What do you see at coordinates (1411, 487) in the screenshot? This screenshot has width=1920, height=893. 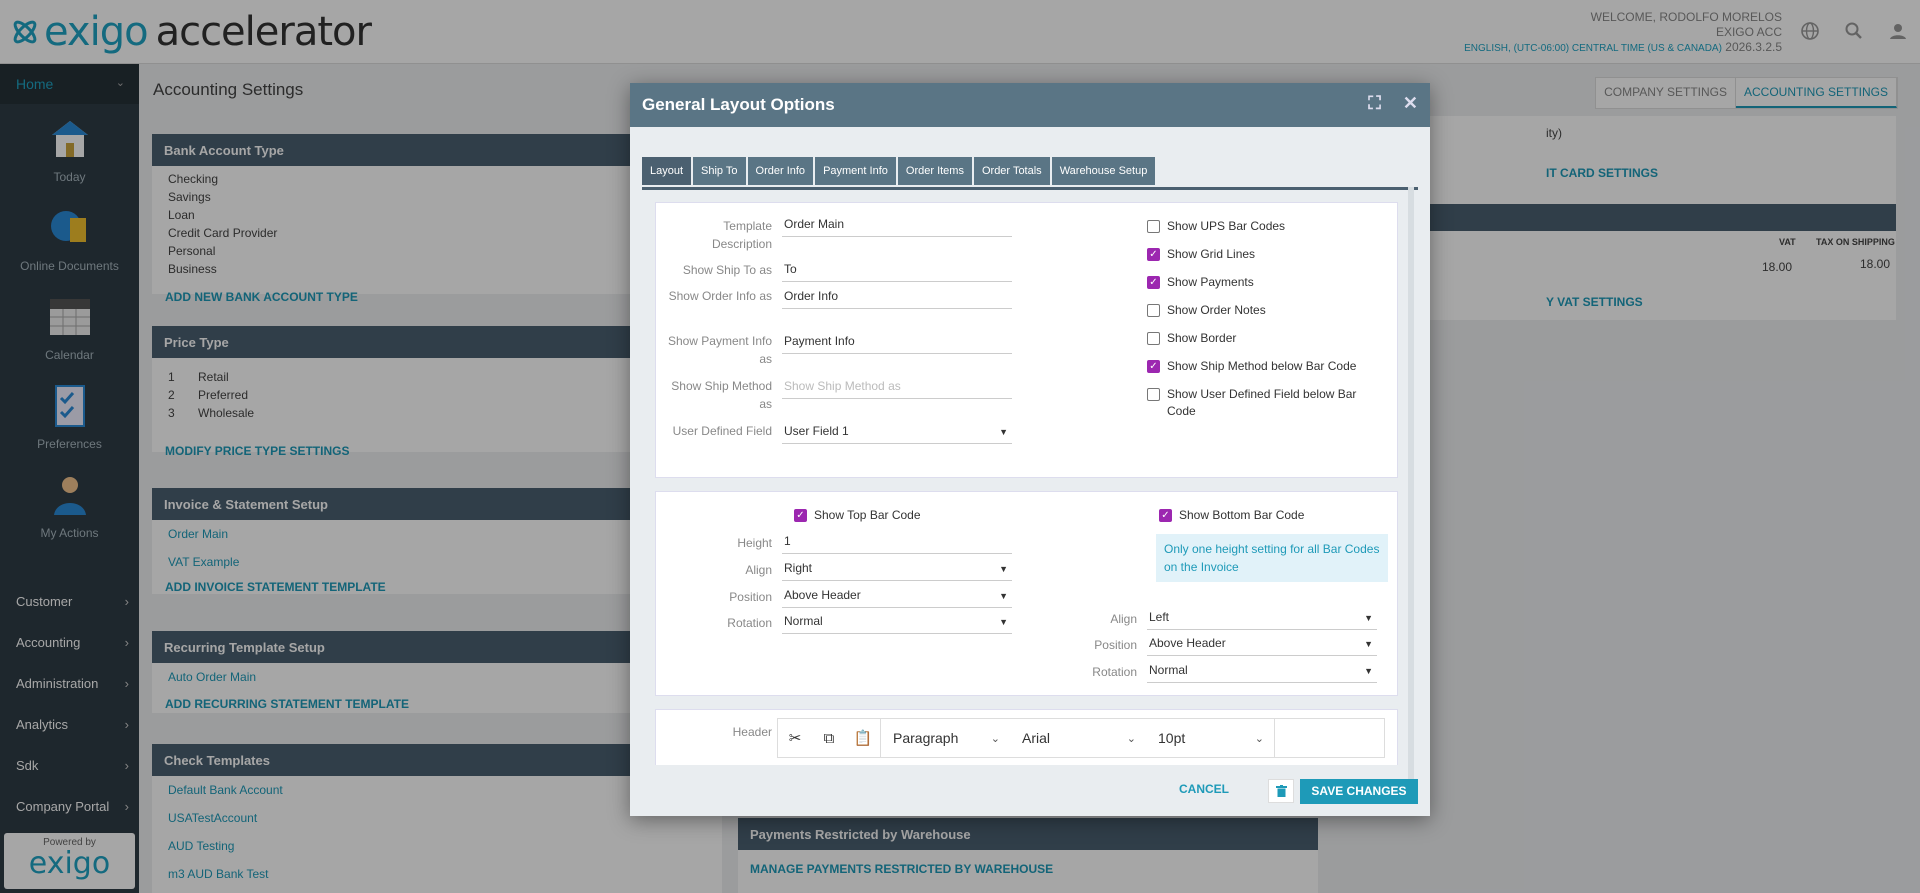 I see `modal-scrollbar` at bounding box center [1411, 487].